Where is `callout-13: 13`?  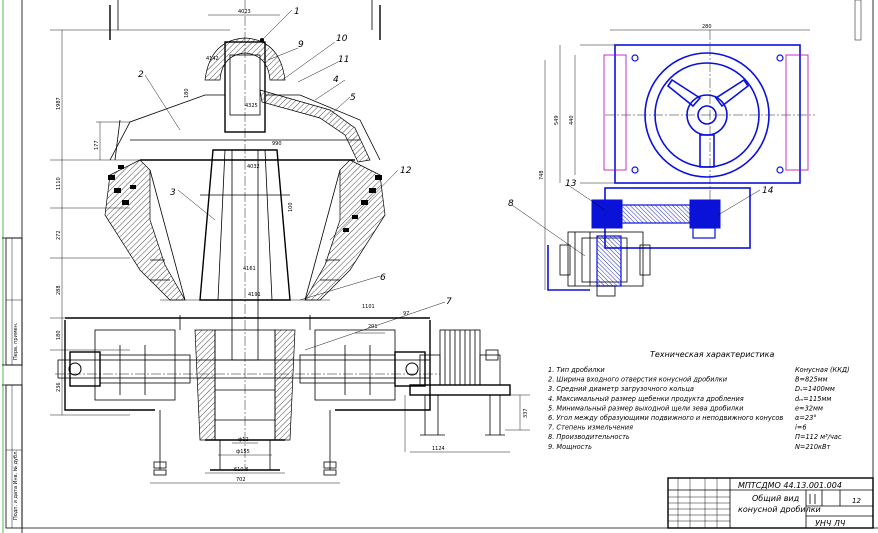 callout-13: 13 is located at coordinates (571, 184).